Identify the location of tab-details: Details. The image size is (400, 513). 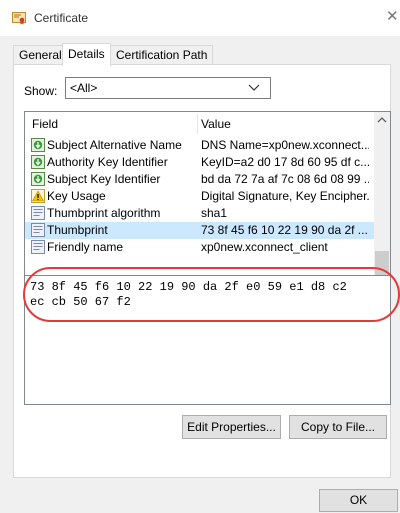
(86, 54).